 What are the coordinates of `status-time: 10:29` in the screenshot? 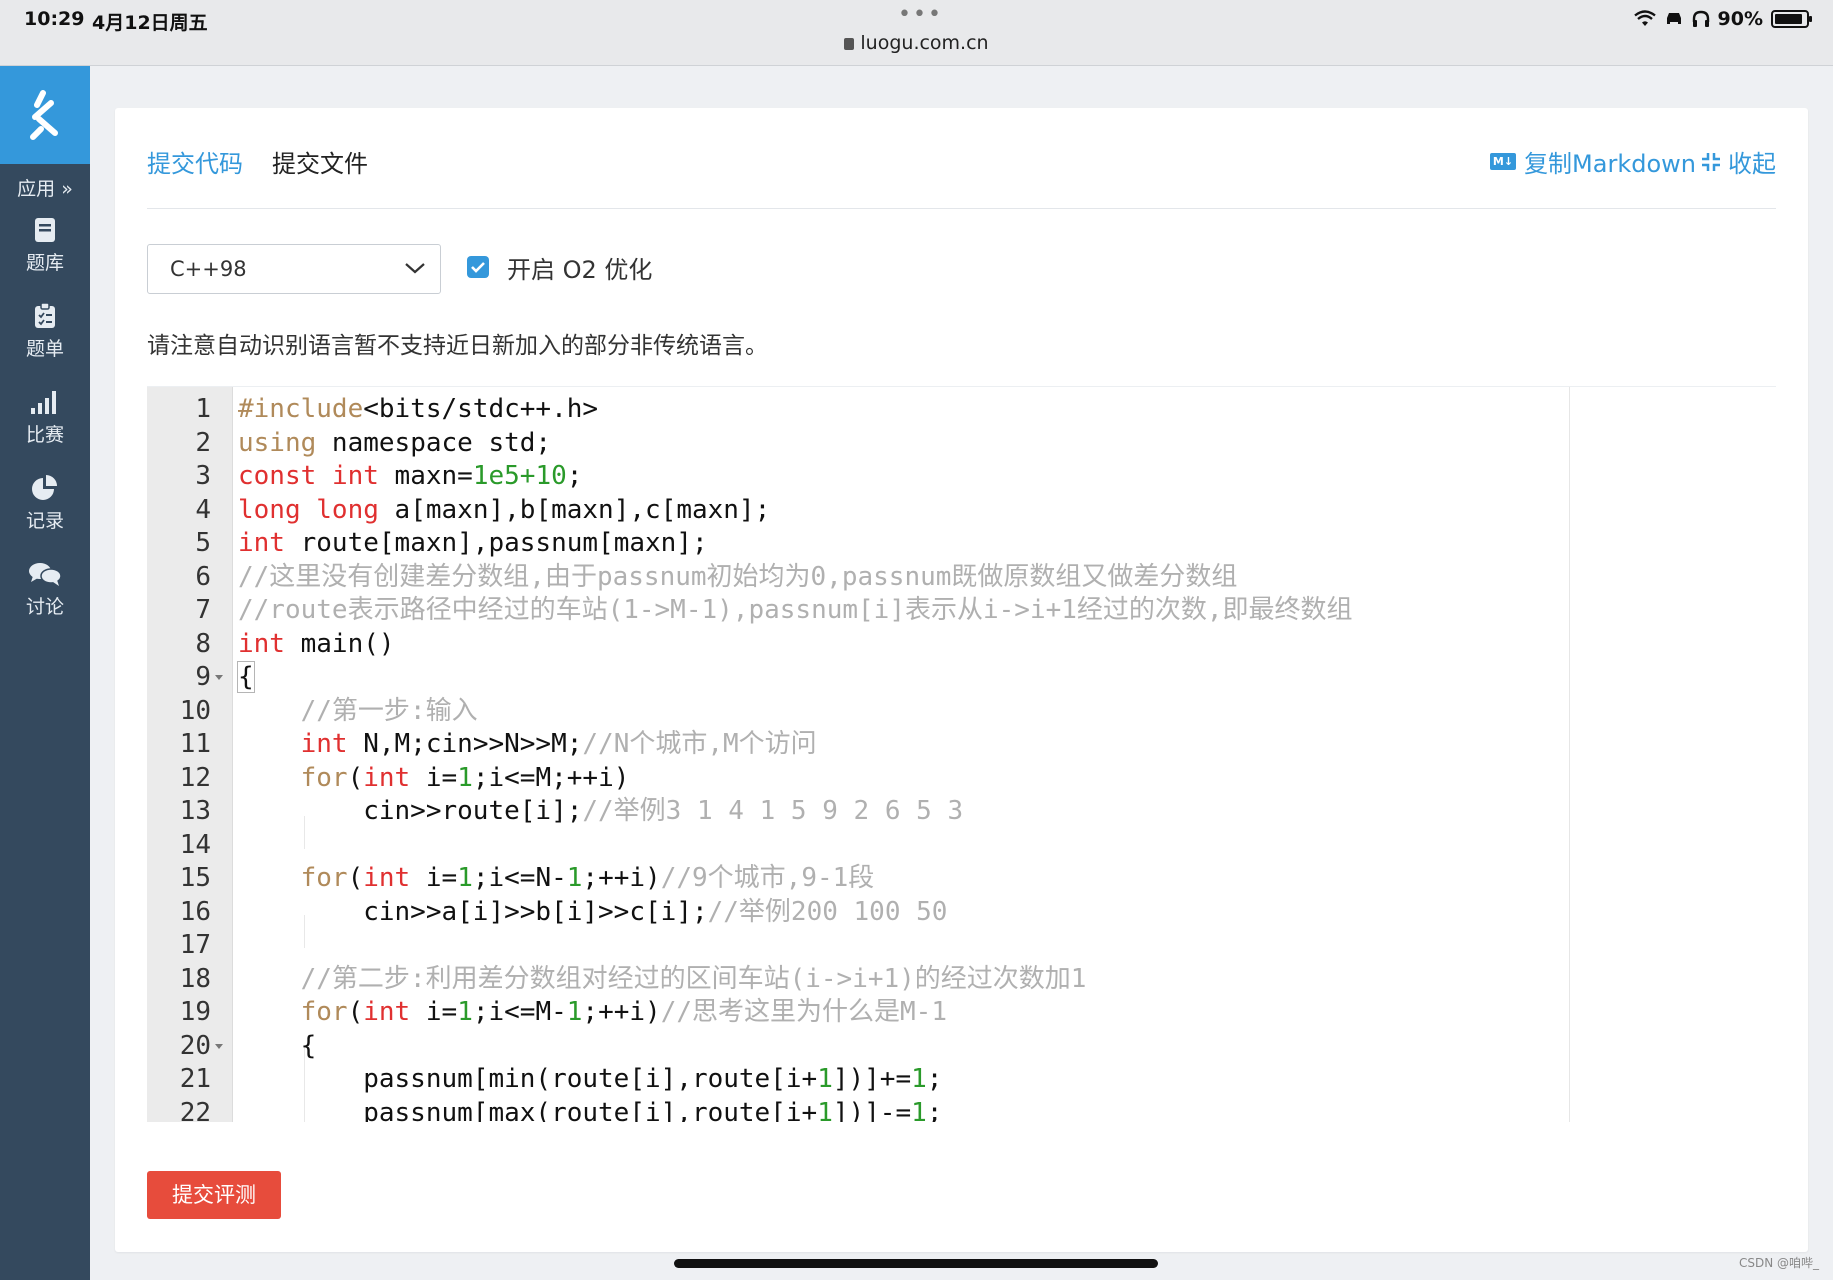 It's located at (54, 19).